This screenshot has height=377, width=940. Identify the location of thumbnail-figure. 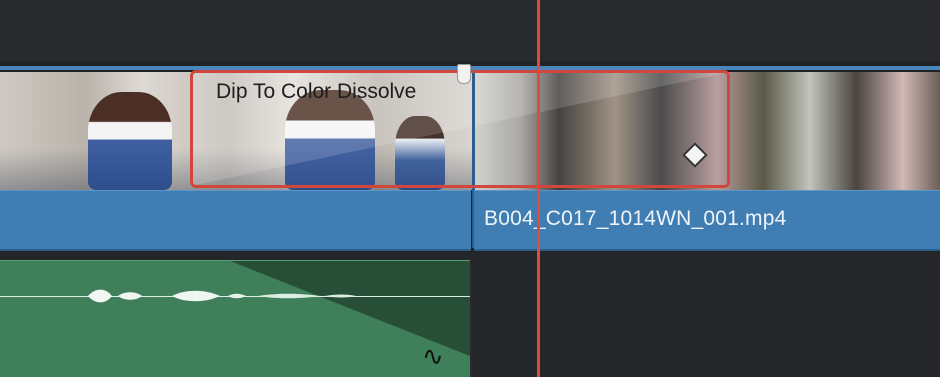
(130, 141).